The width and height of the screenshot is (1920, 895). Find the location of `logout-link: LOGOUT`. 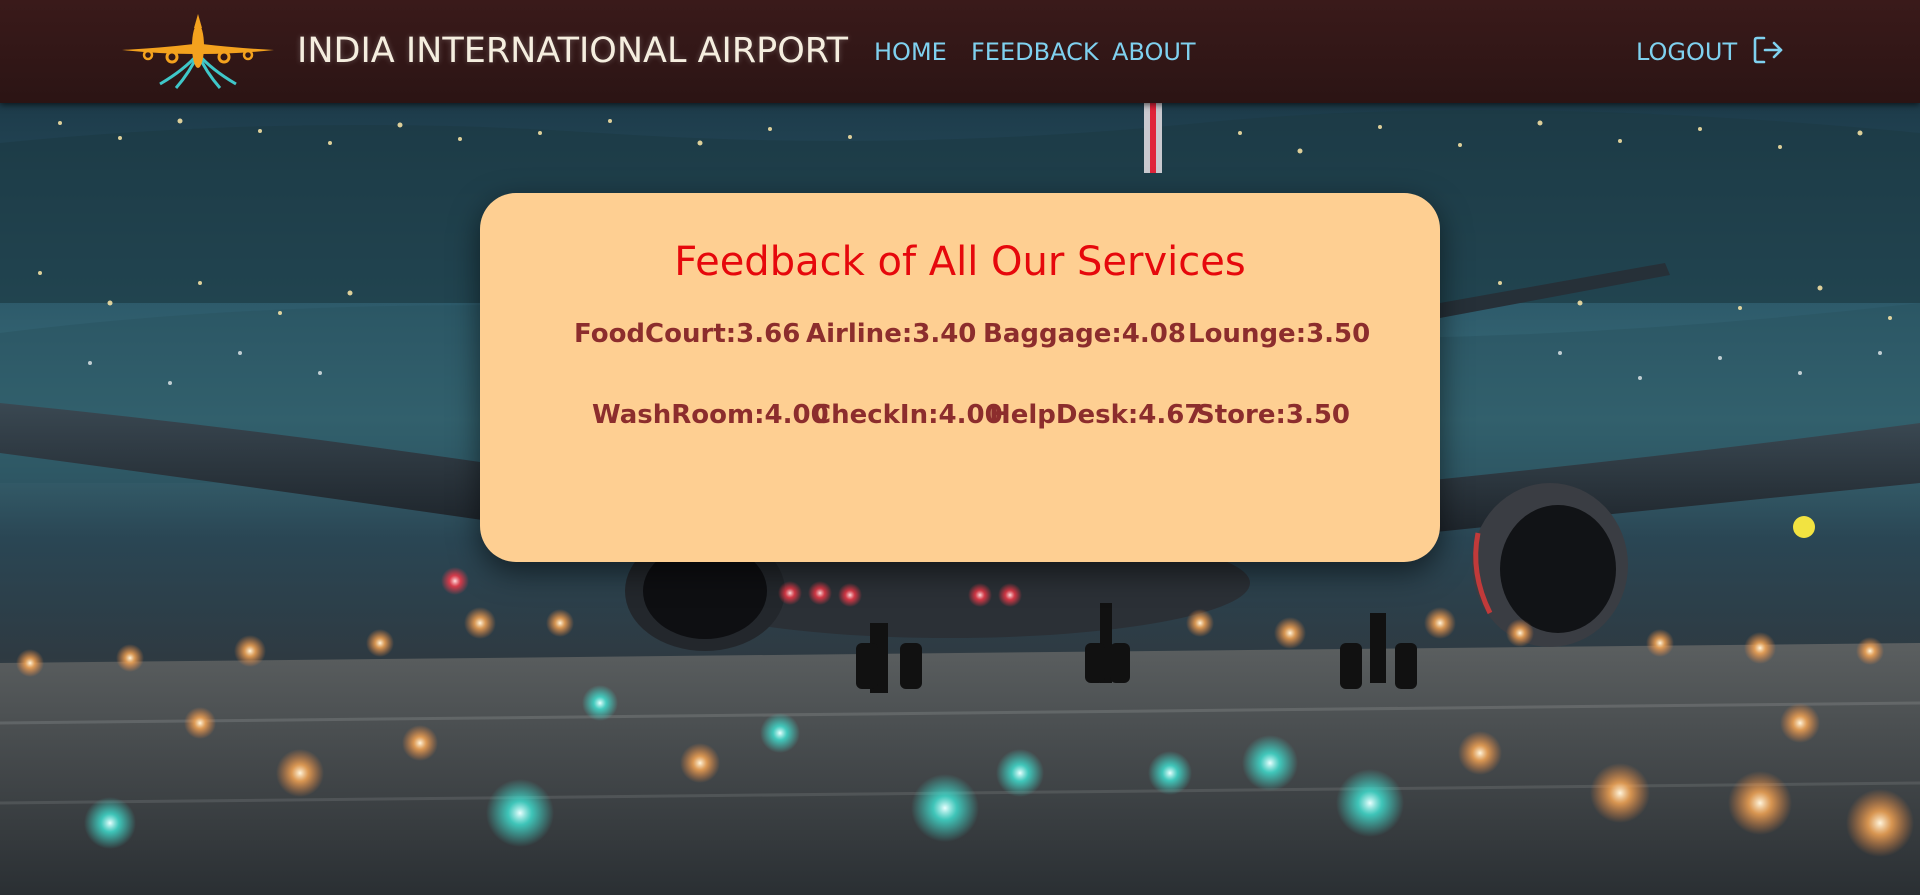

logout-link: LOGOUT is located at coordinates (1686, 52).